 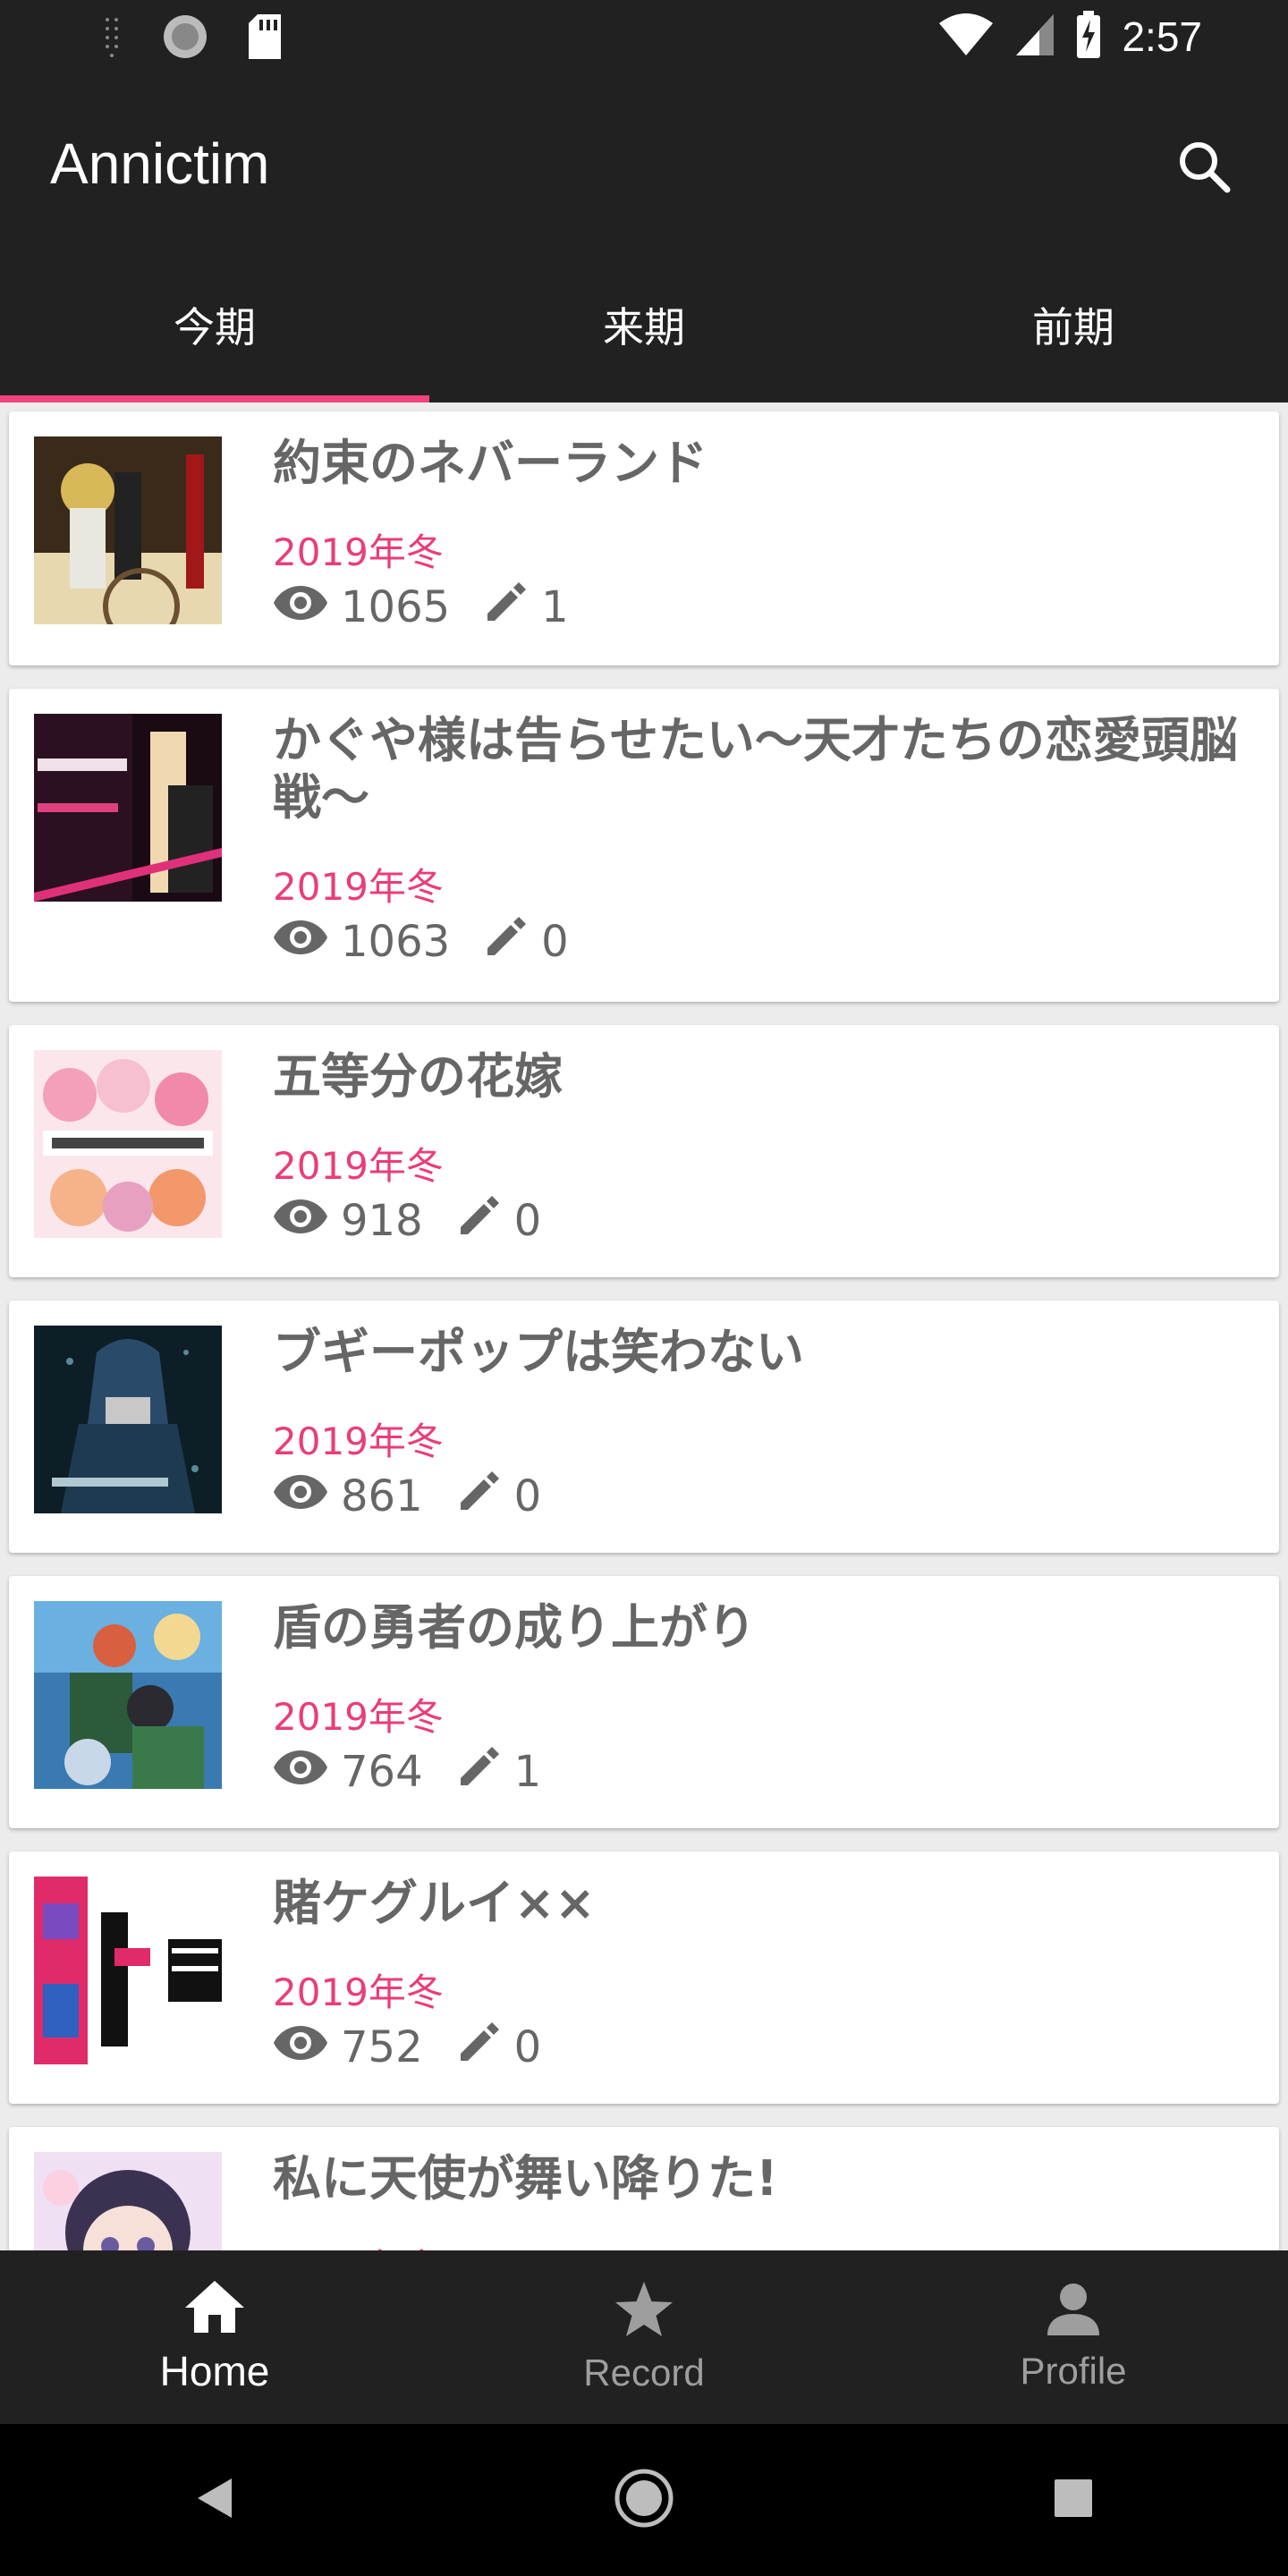 I want to click on watchers-count: 861, so click(x=382, y=1496).